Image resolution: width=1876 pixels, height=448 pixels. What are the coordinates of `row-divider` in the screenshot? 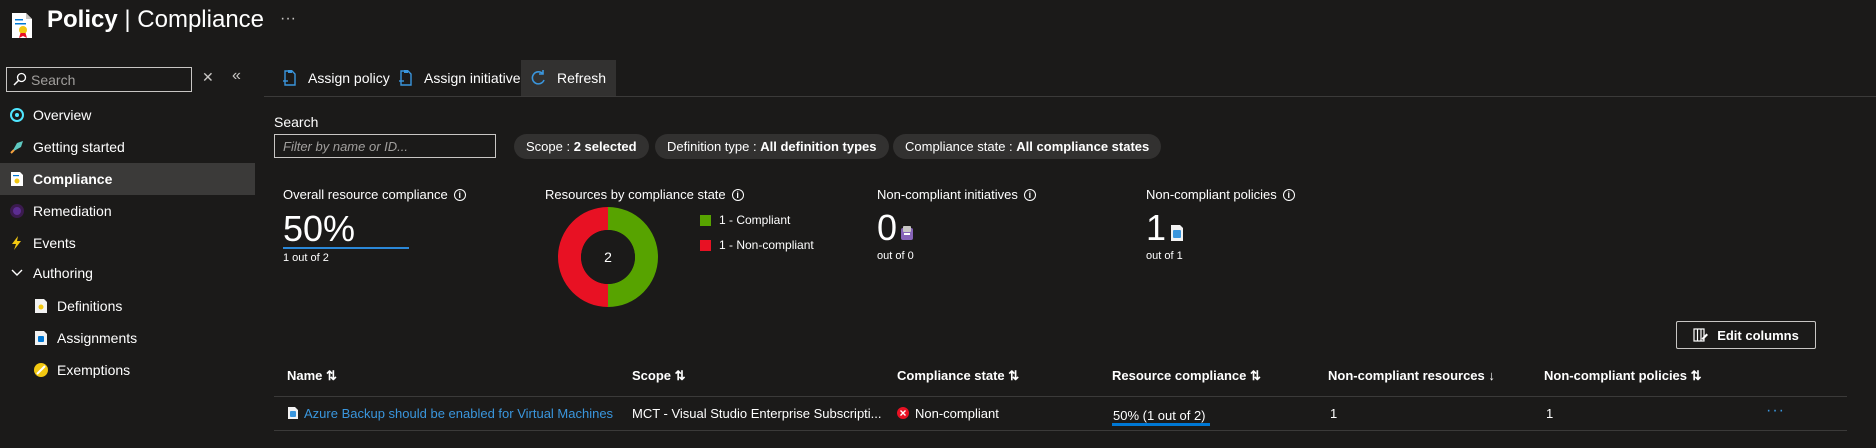 It's located at (1060, 430).